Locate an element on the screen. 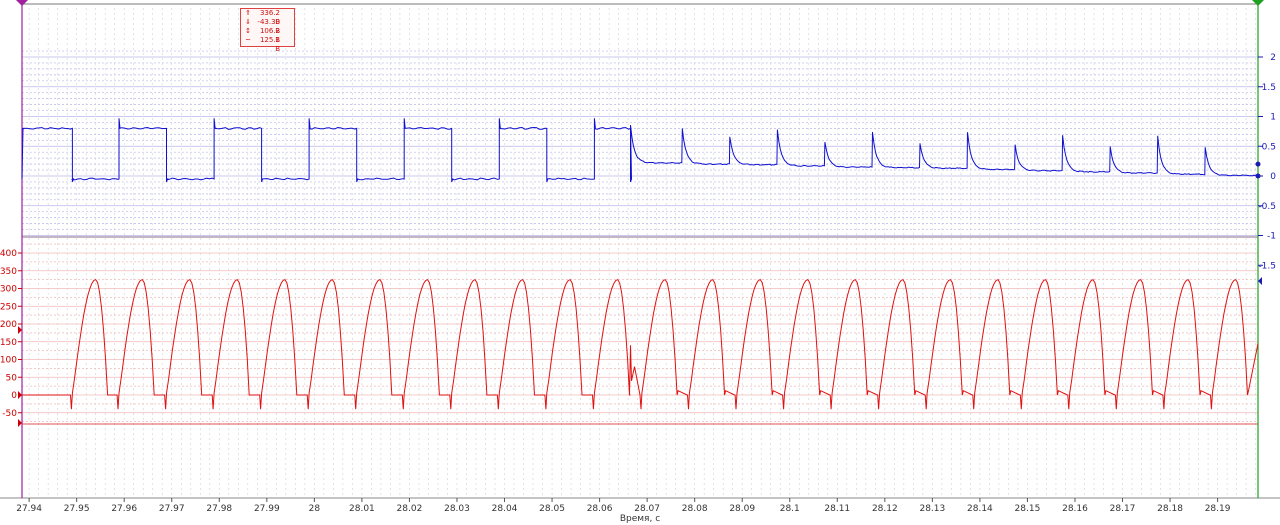 This screenshot has height=525, width=1280. stat-pp-row: ↕ 106.2 В is located at coordinates (267, 35).